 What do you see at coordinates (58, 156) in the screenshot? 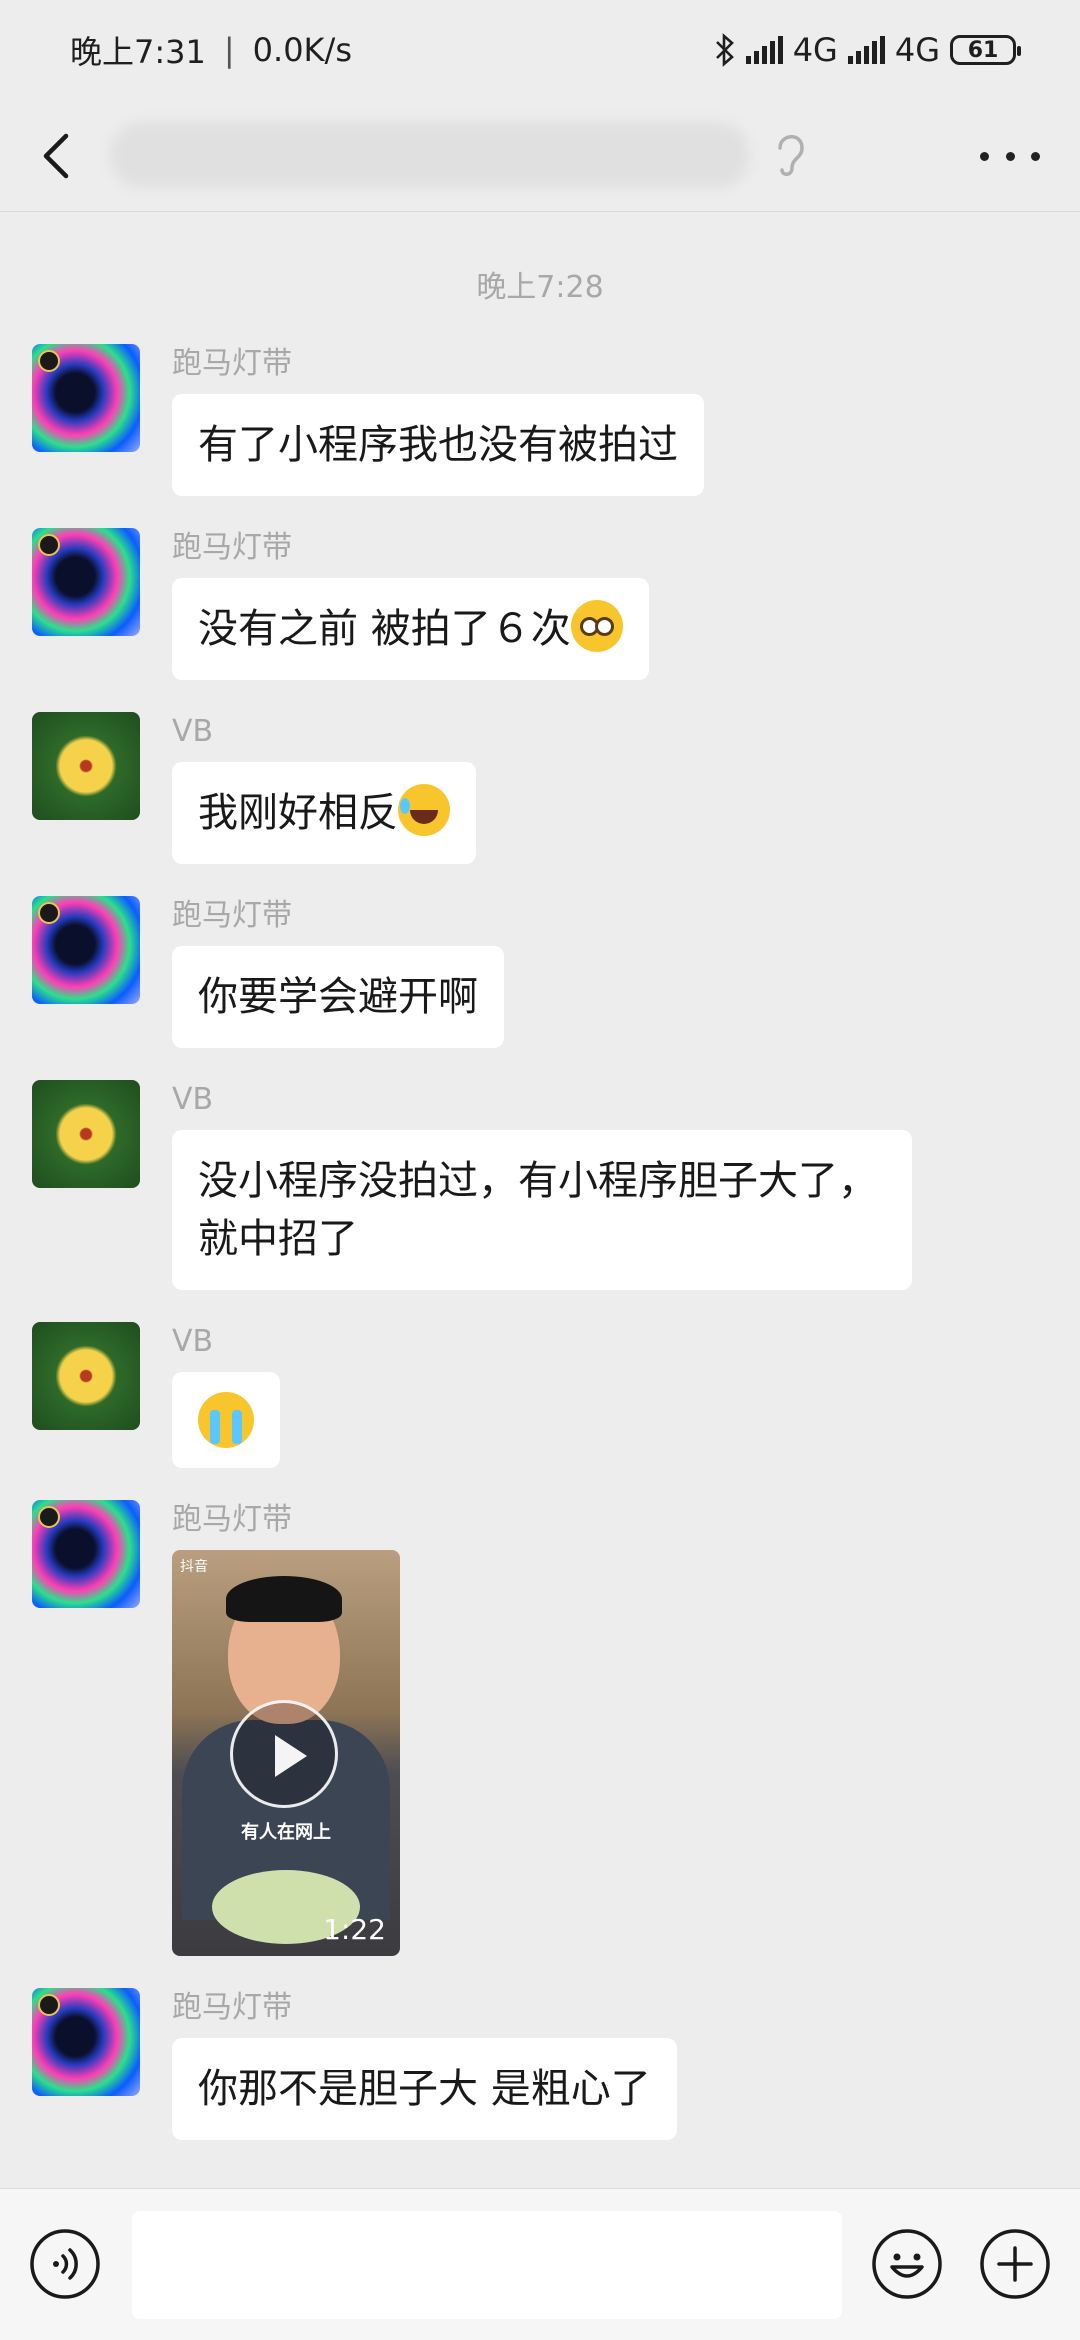
I see `back-icon` at bounding box center [58, 156].